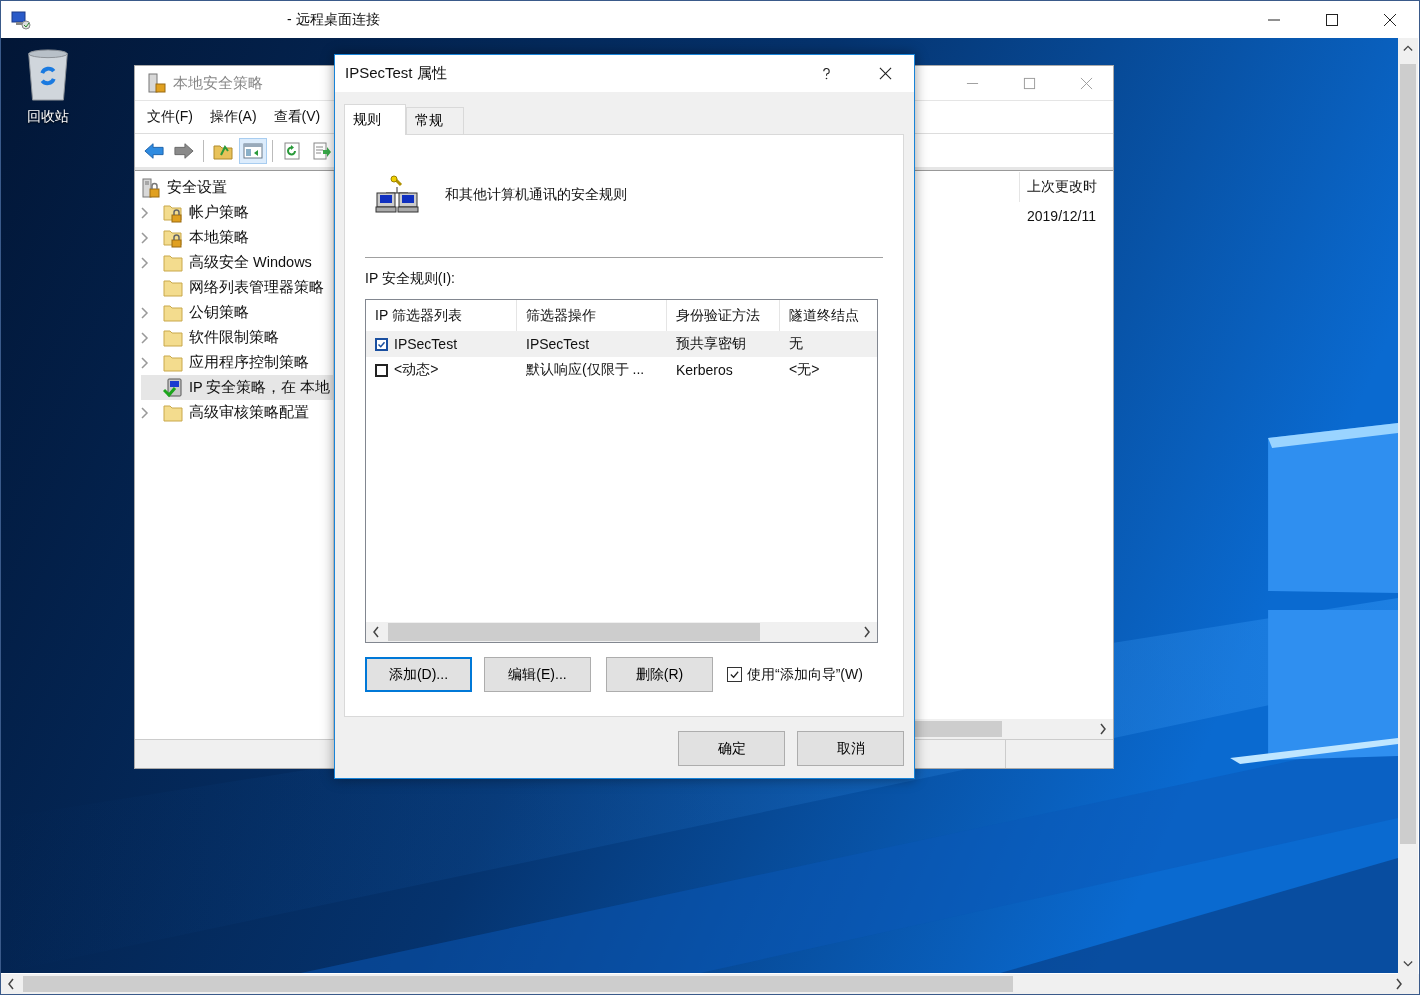 The image size is (1420, 995). Describe the element at coordinates (48, 117) in the screenshot. I see `icon-label: 回收站` at that location.